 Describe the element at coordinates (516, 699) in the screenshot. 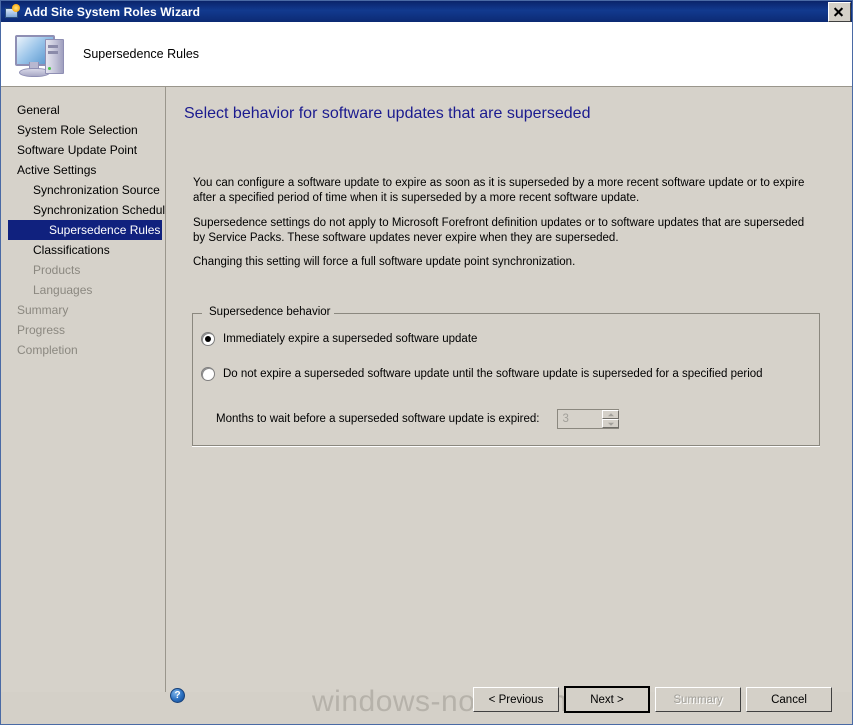

I see `previous-button: < Previous` at that location.